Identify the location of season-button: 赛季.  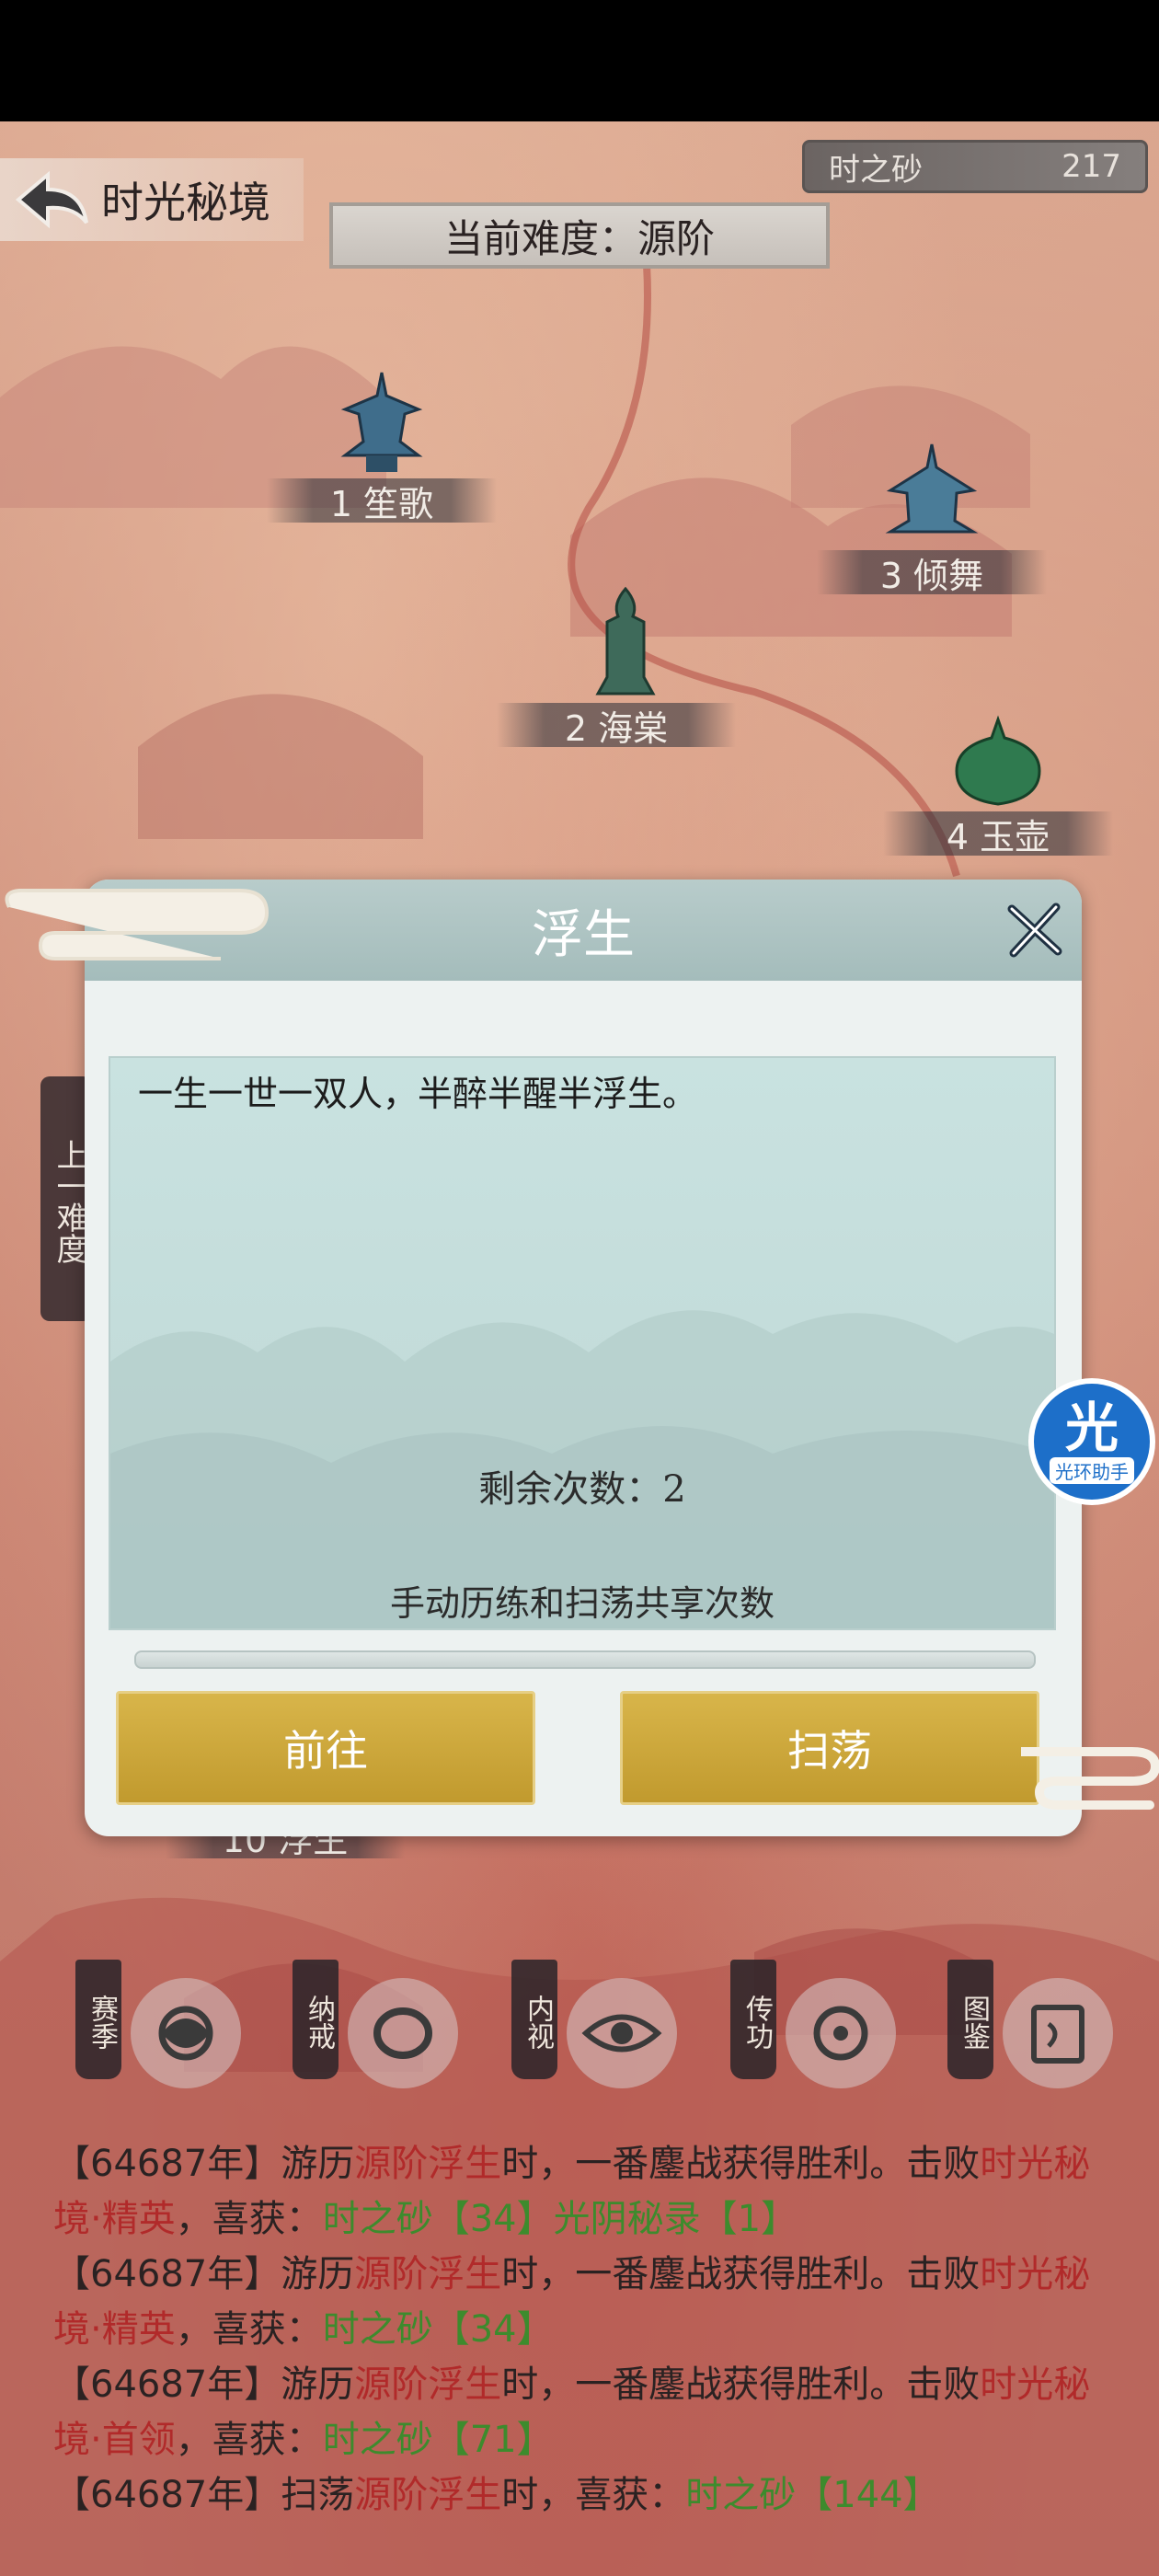
(172, 2029).